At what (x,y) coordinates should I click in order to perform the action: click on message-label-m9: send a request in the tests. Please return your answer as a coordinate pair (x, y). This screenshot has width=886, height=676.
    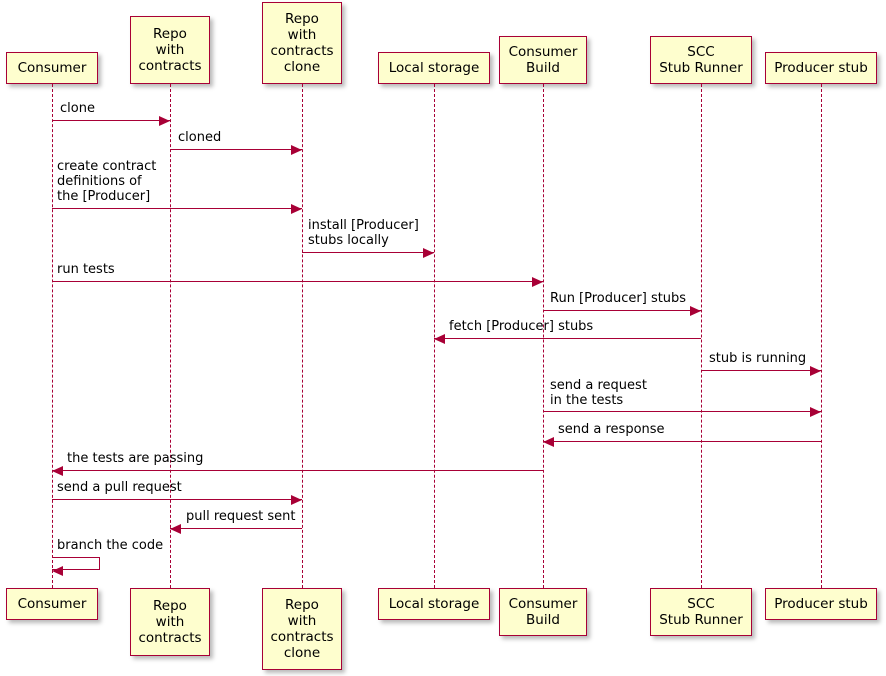
    Looking at the image, I should click on (598, 393).